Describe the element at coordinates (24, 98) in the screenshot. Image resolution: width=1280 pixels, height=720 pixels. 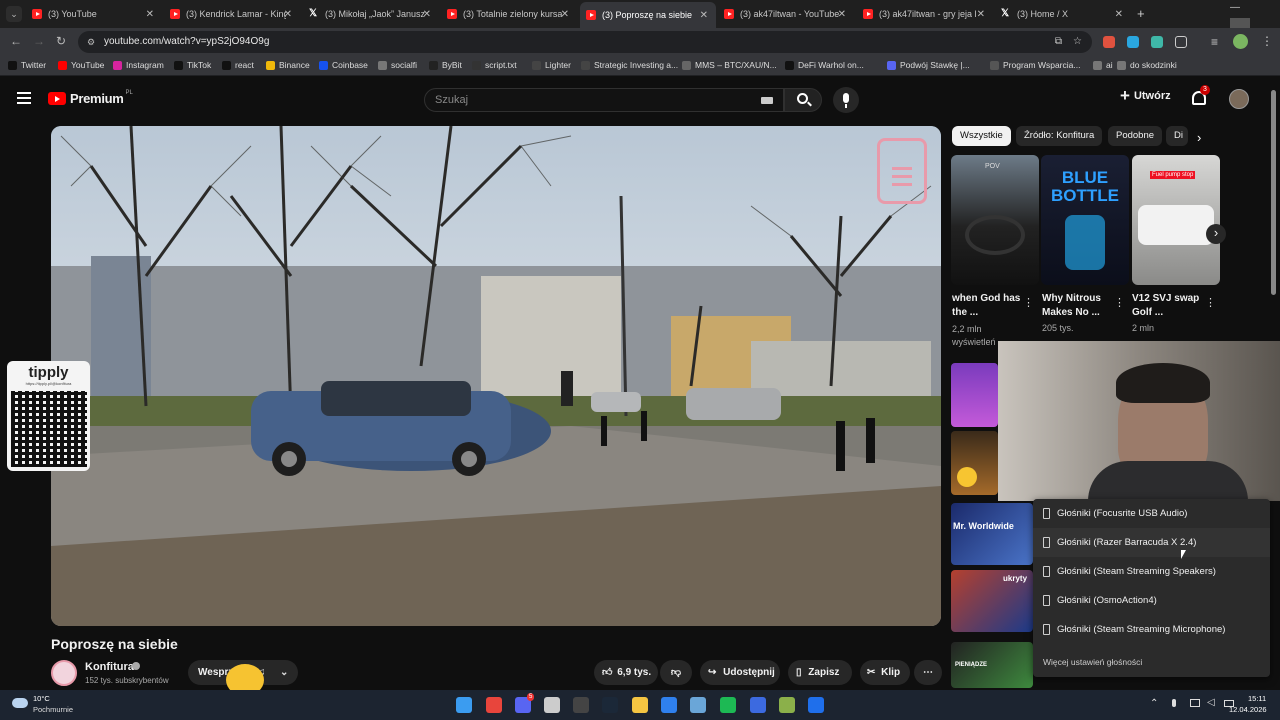
I see `hamburger-menu-icon` at that location.